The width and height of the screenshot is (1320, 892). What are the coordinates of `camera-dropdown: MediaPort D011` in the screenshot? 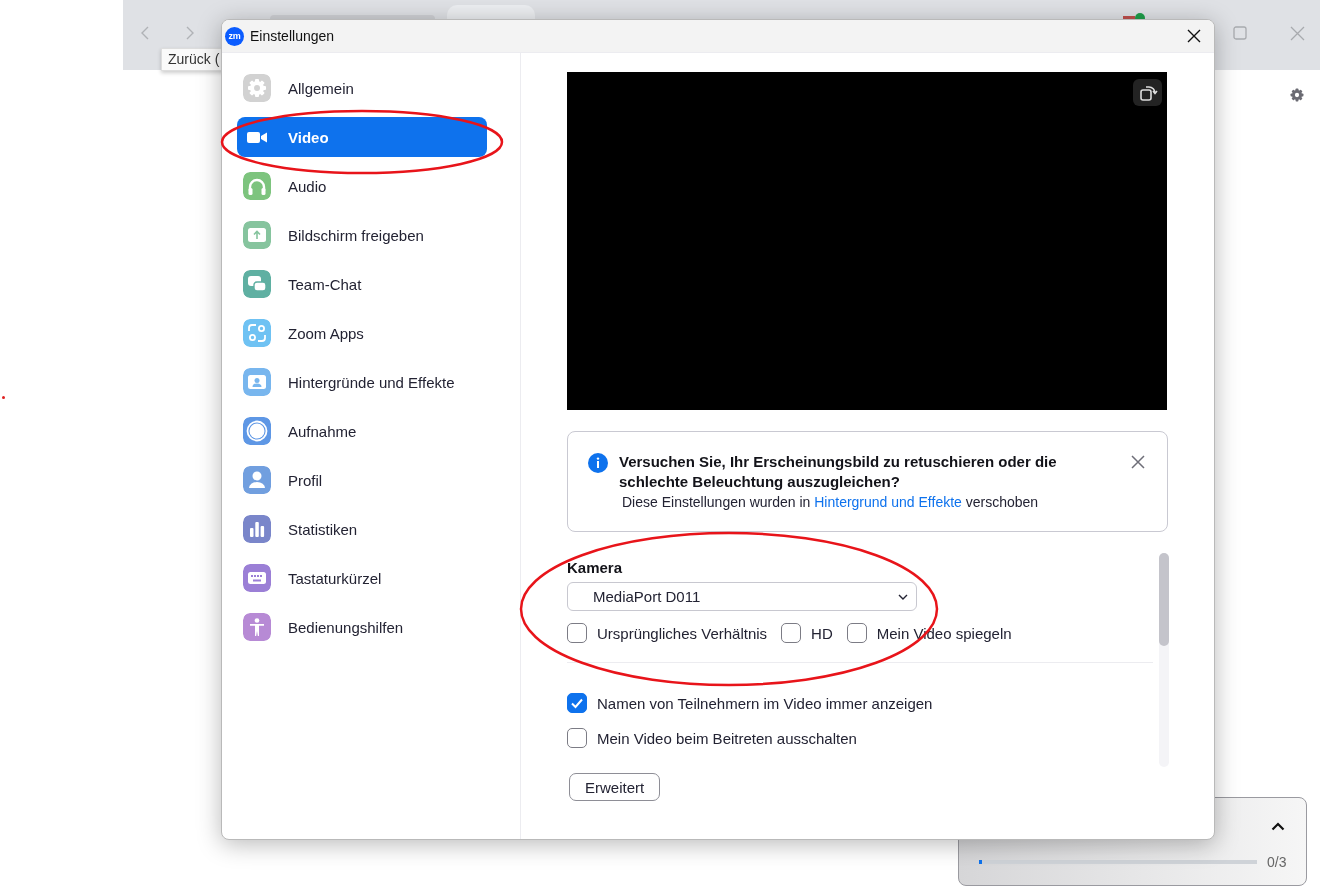 It's located at (742, 596).